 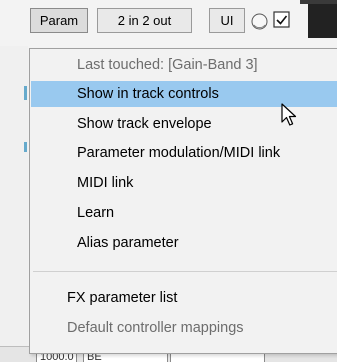 I want to click on menu-item-parameter-modulation: Parameter modulation/MIDI link, so click(x=184, y=153).